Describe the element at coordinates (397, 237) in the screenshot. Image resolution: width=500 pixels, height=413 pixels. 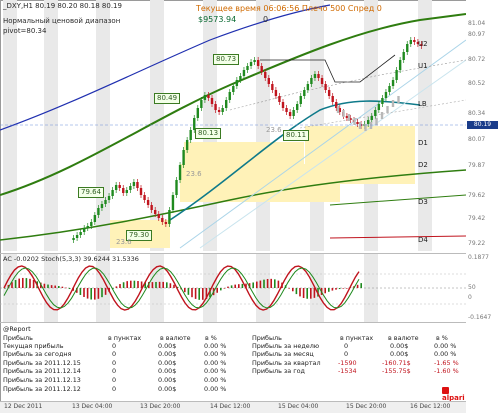
I see `level-d4-line` at that location.